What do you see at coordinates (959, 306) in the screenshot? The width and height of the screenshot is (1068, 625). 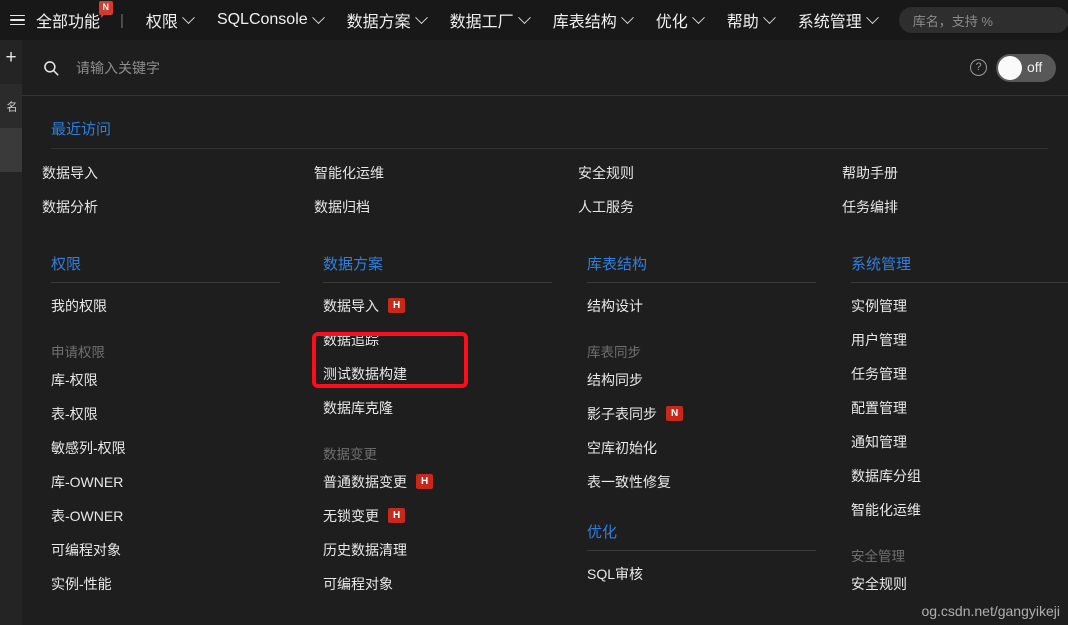 I see `menu-item-instance-management: 实例管理` at bounding box center [959, 306].